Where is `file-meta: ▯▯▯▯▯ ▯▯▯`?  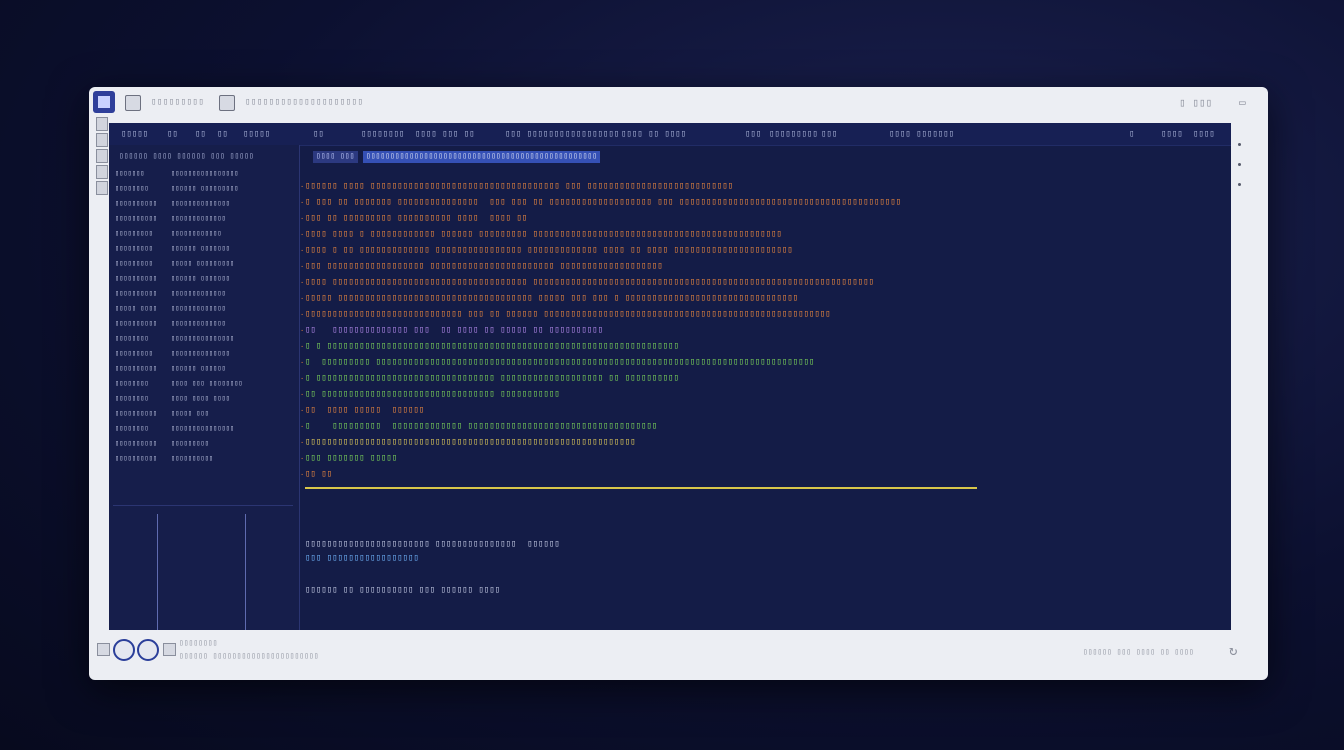 file-meta: ▯▯▯▯▯ ▯▯▯ is located at coordinates (190, 413).